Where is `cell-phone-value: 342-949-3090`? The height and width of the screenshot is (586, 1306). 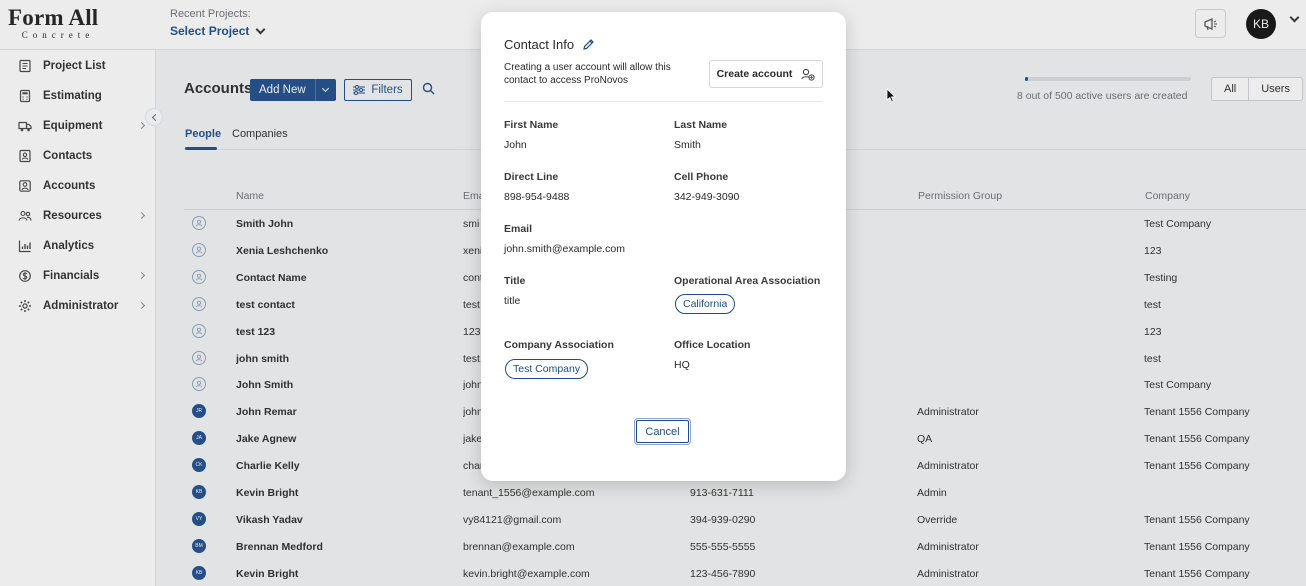
cell-phone-value: 342-949-3090 is located at coordinates (707, 197).